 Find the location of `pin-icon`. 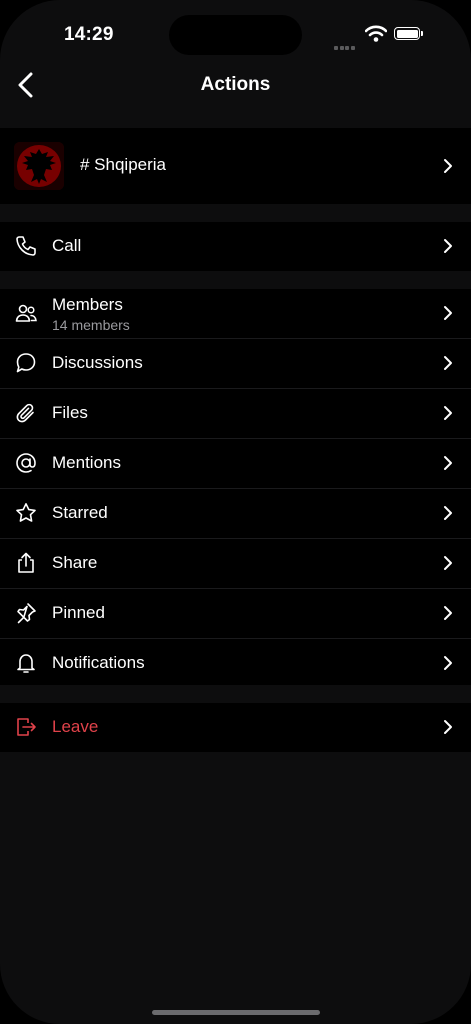

pin-icon is located at coordinates (26, 613).